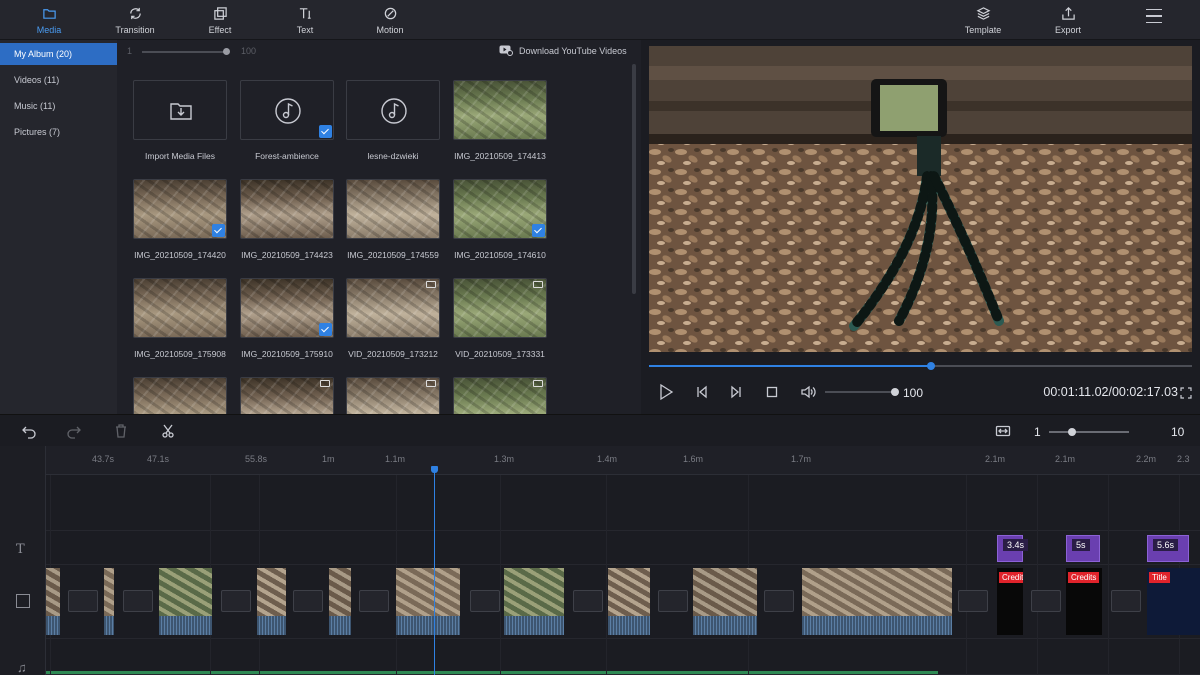  I want to click on stop-button, so click(772, 392).